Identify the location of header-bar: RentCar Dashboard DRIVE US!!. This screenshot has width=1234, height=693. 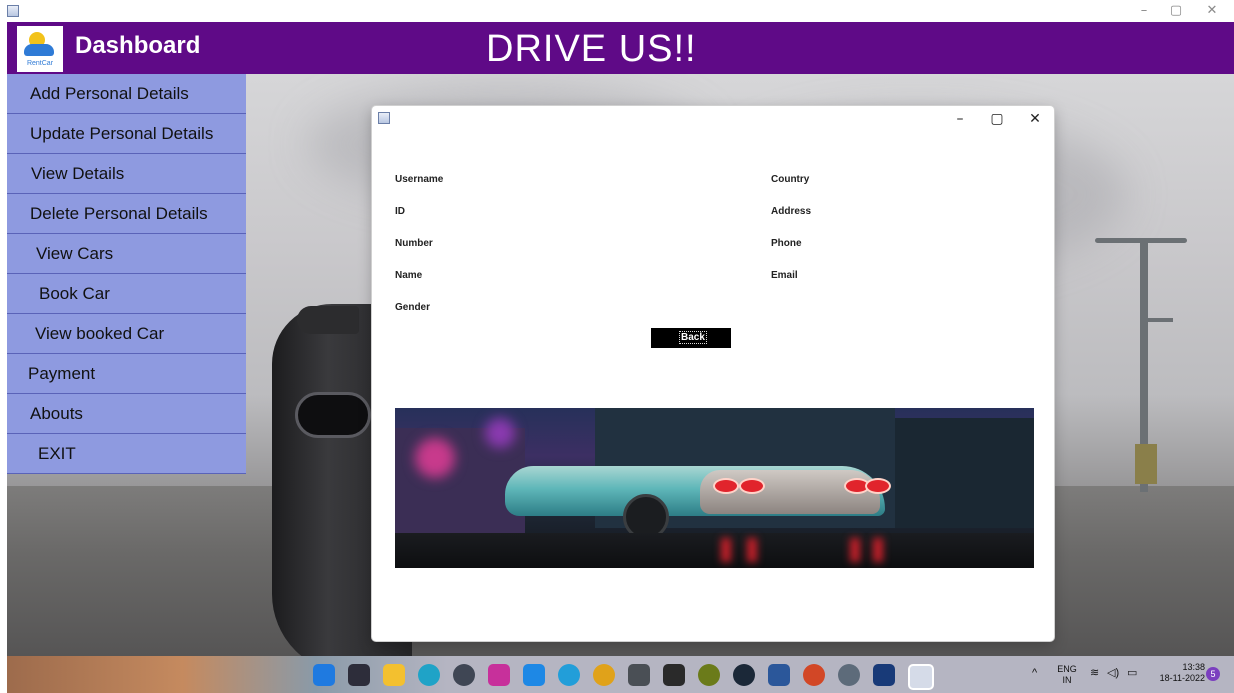
(620, 48).